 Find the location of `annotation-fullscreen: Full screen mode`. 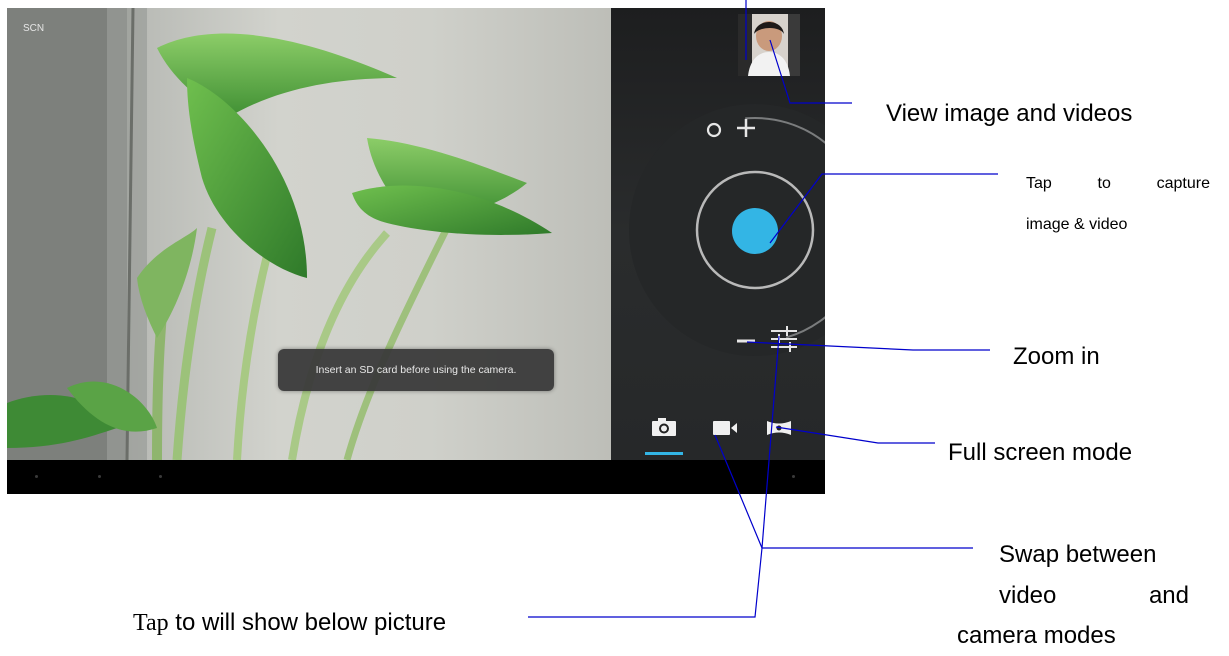

annotation-fullscreen: Full screen mode is located at coordinates (1040, 452).